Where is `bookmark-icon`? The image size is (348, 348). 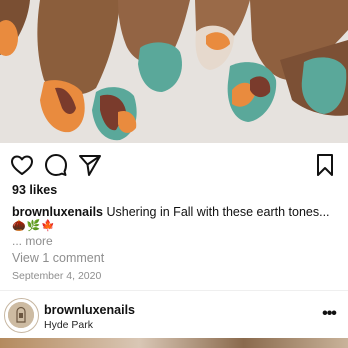 bookmark-icon is located at coordinates (325, 165).